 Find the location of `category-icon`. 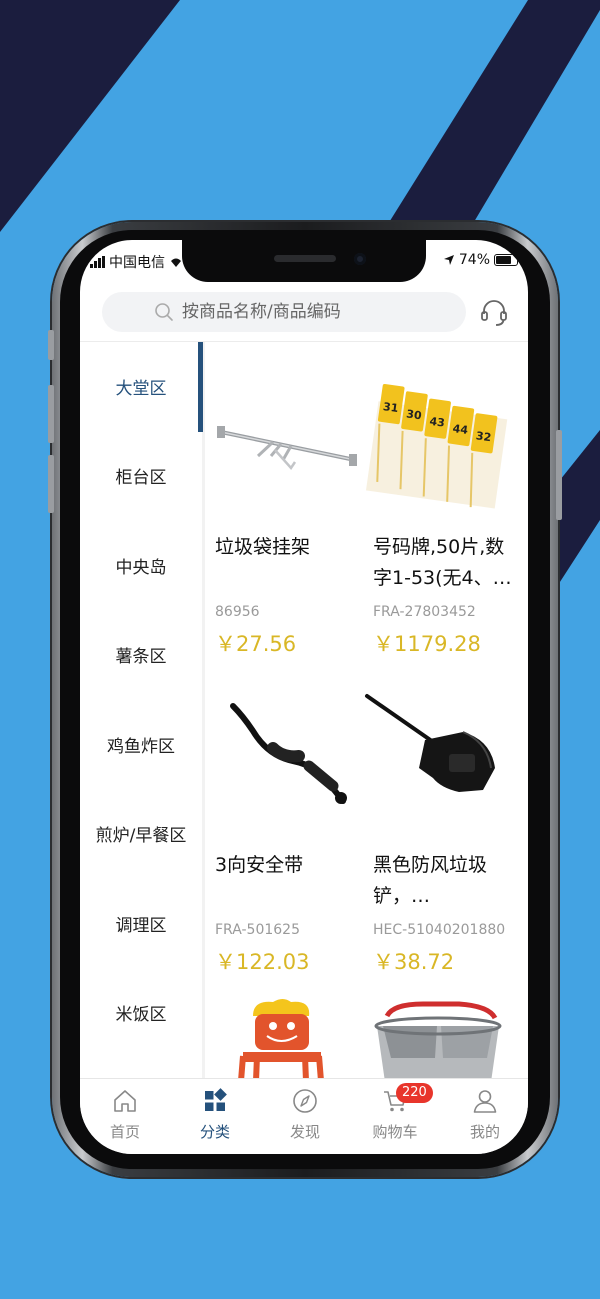

category-icon is located at coordinates (216, 1099).